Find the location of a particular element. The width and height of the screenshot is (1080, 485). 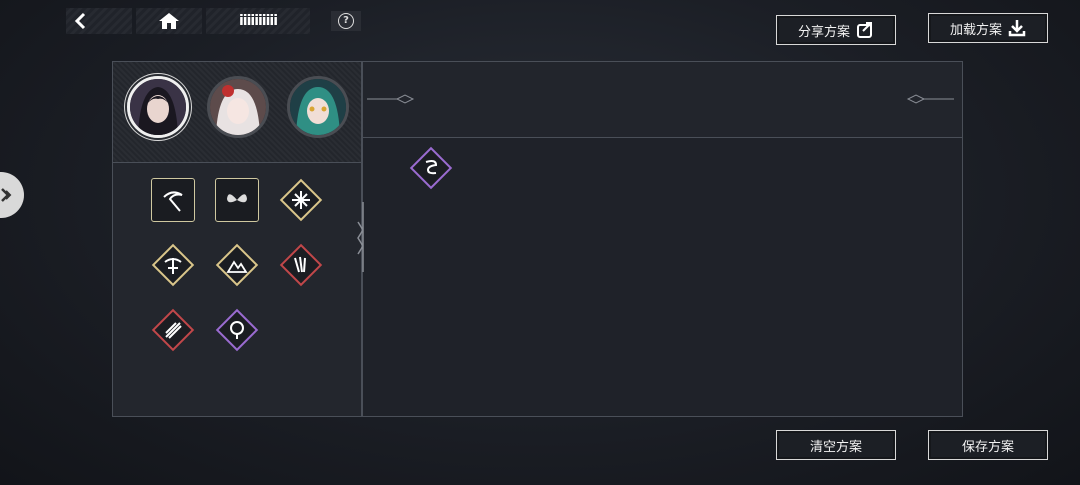

character-portrait-white-hair is located at coordinates (238, 107).